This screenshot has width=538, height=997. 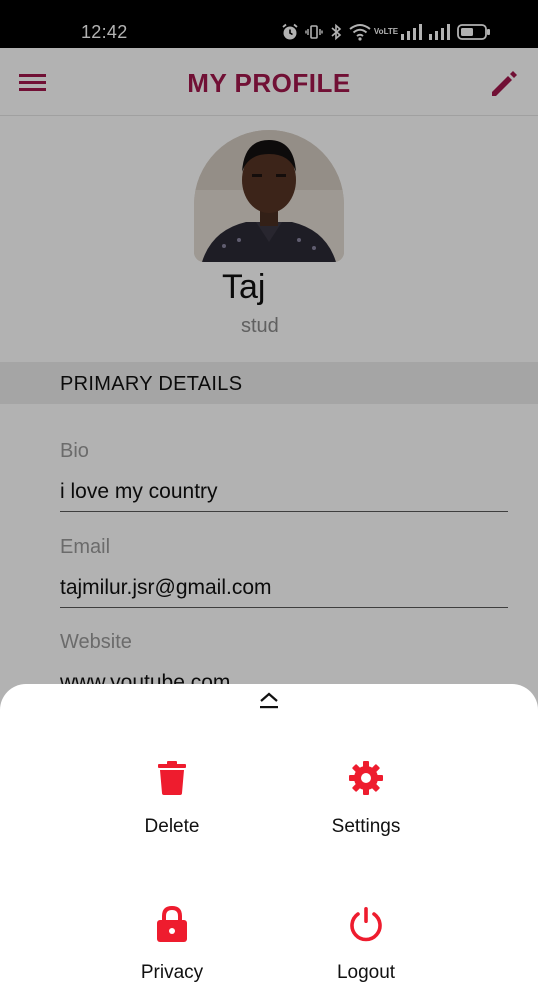 What do you see at coordinates (172, 798) in the screenshot?
I see `delete-button: Delete` at bounding box center [172, 798].